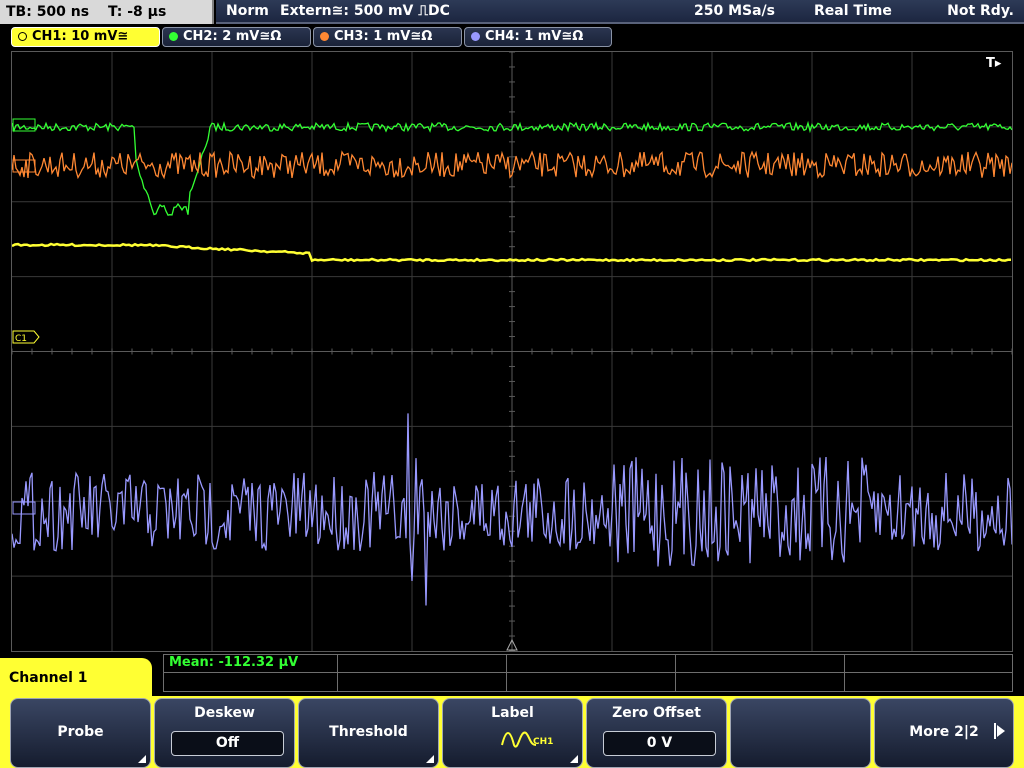 The image size is (1024, 768). I want to click on acquisition-state: Not Rdy., so click(980, 11).